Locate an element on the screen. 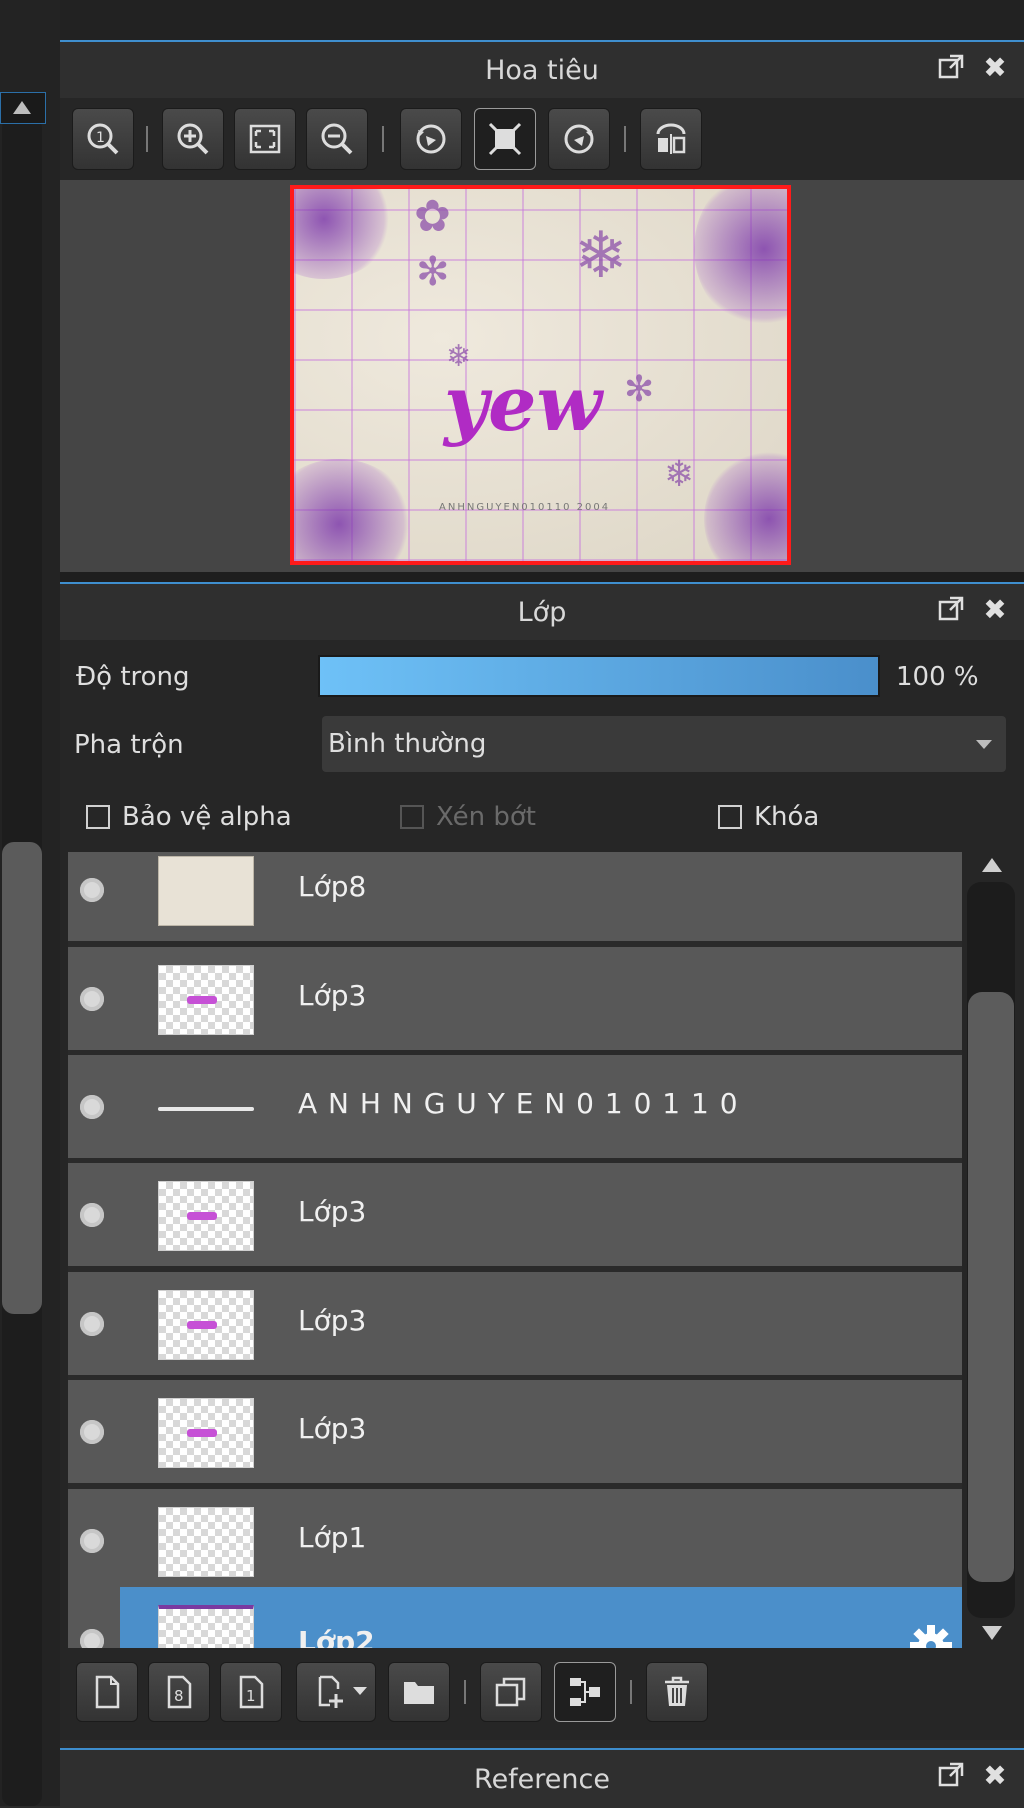  close-reference-button: ✖ is located at coordinates (995, 1775).